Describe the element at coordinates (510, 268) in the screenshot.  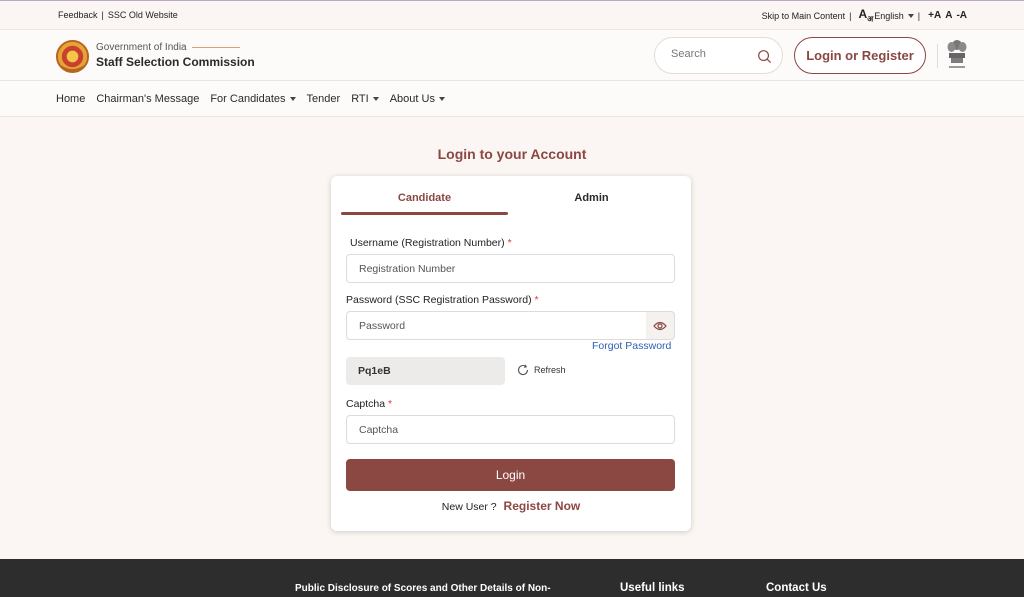
I see `username-input` at that location.